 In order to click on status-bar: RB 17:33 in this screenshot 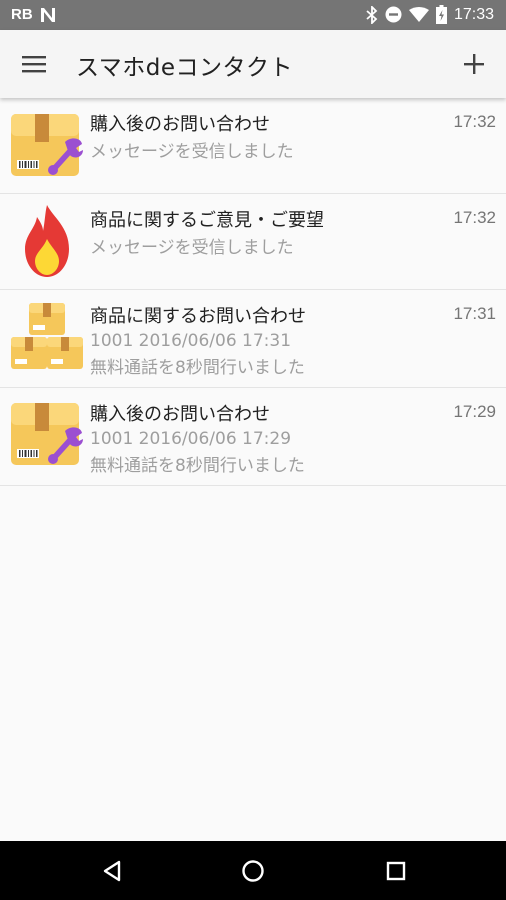, I will do `click(253, 15)`.